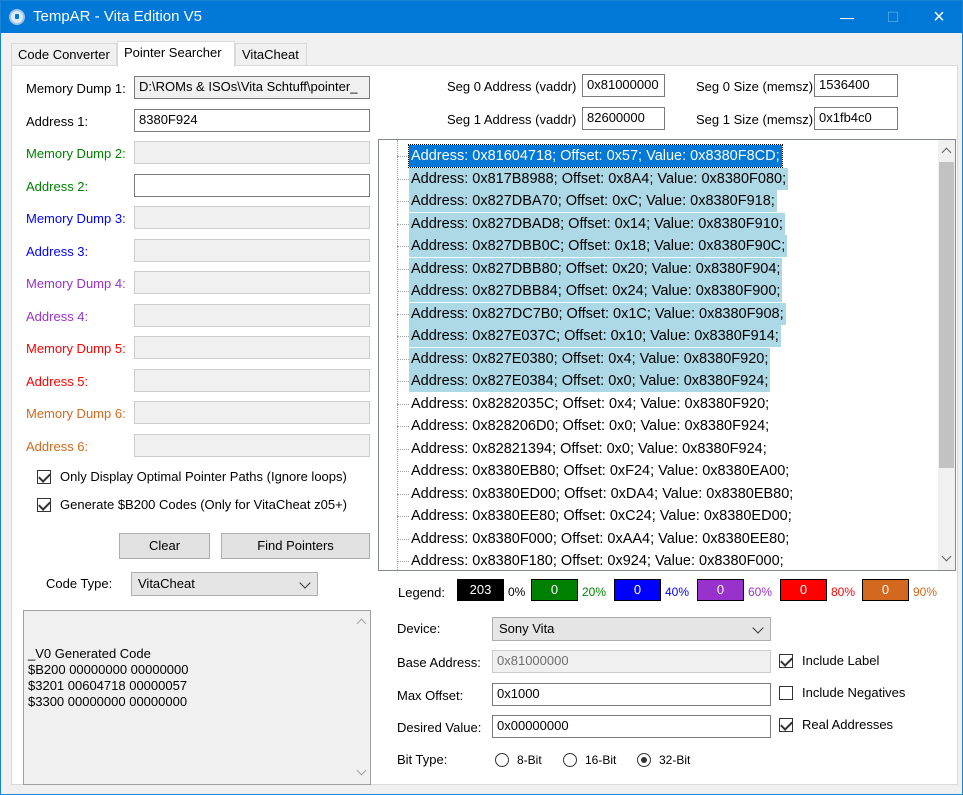 This screenshot has height=795, width=963. I want to click on device-label: Device:, so click(419, 628).